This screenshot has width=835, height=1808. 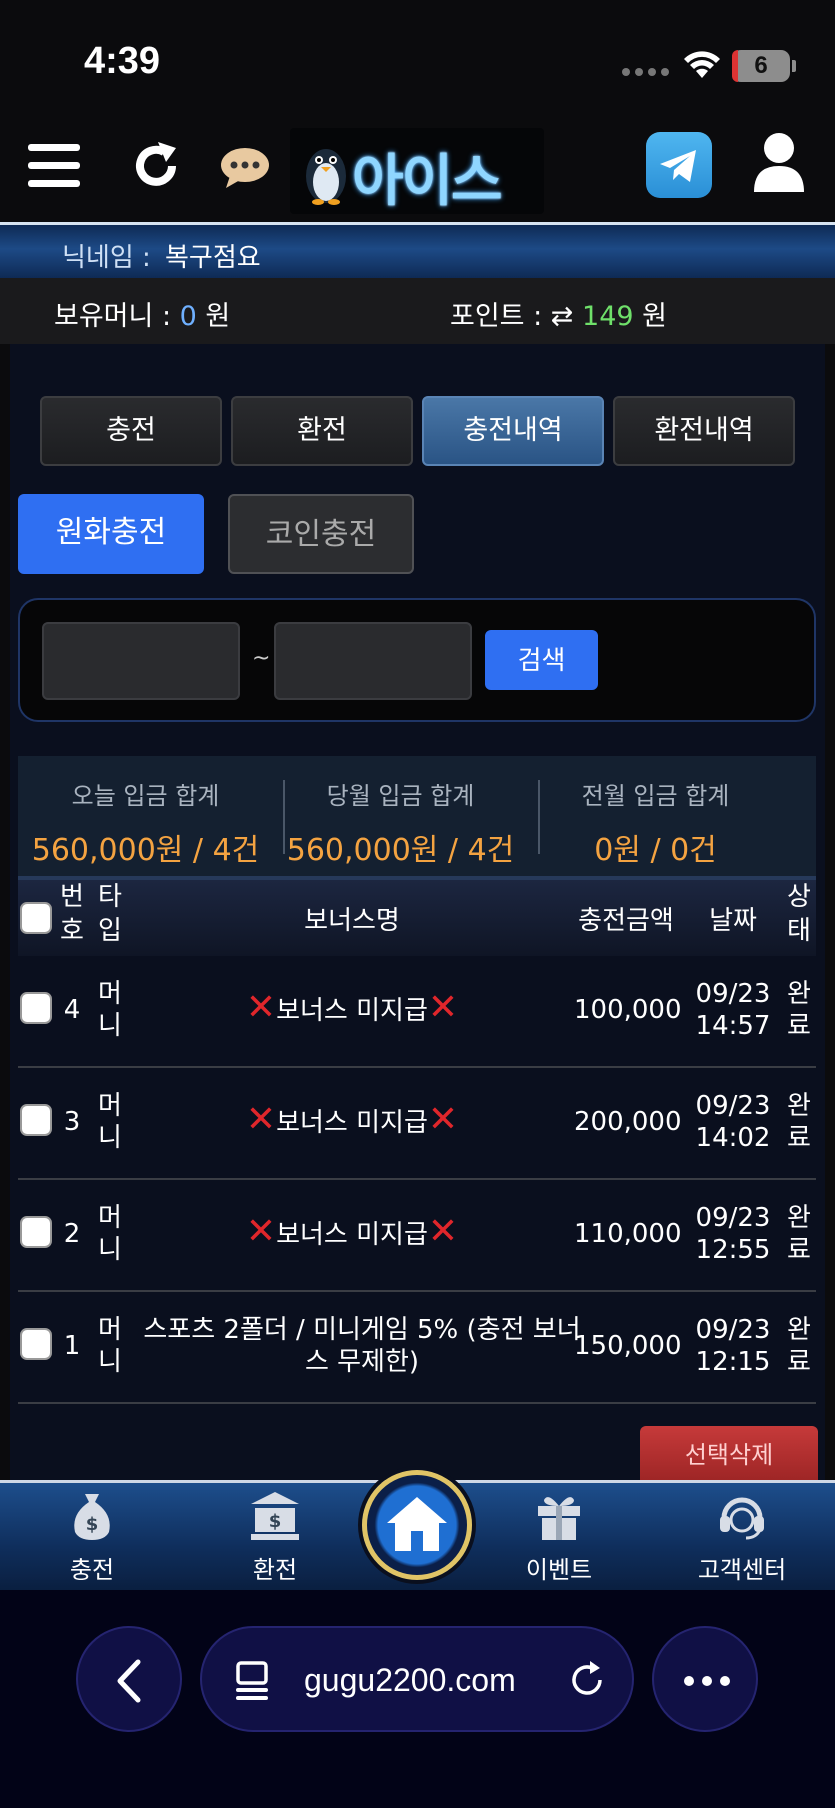 I want to click on home-icon, so click(x=417, y=1524).